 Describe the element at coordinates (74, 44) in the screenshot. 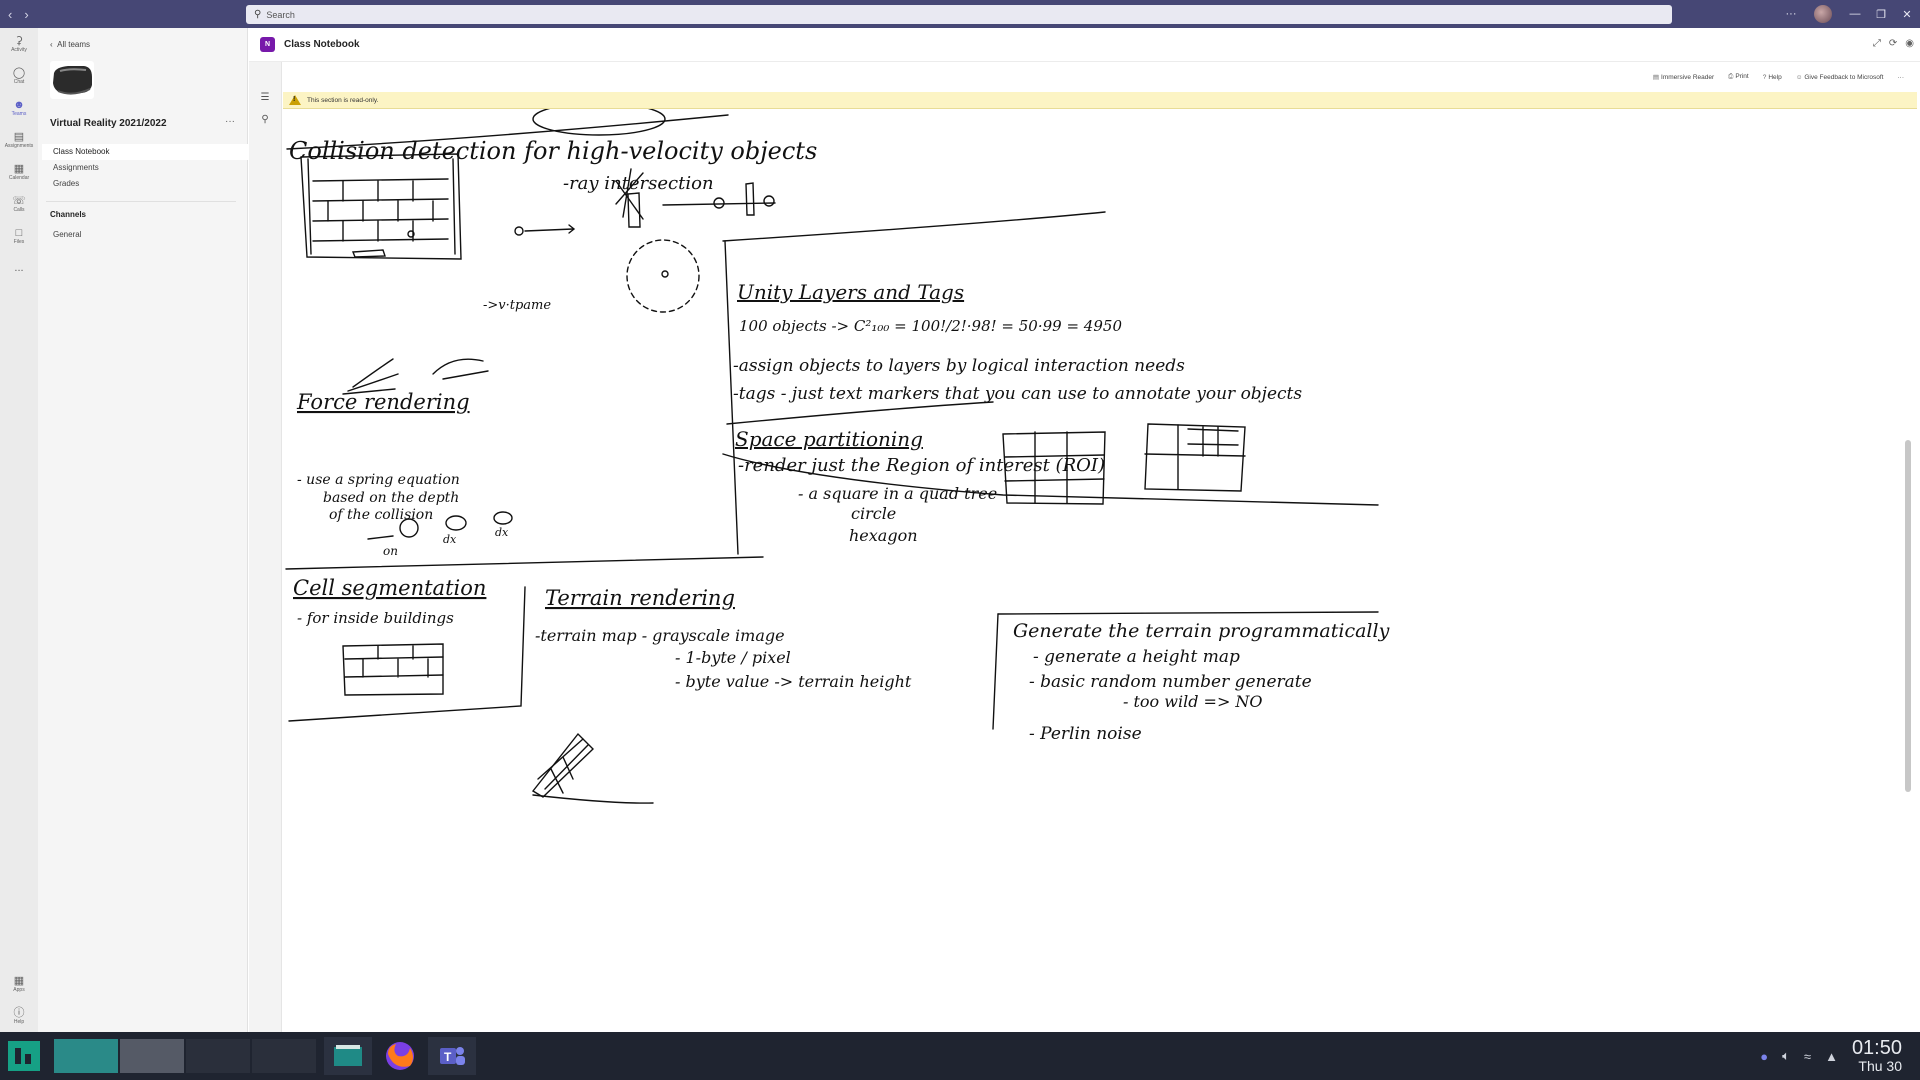

I see `all-teams-label: All teams` at that location.